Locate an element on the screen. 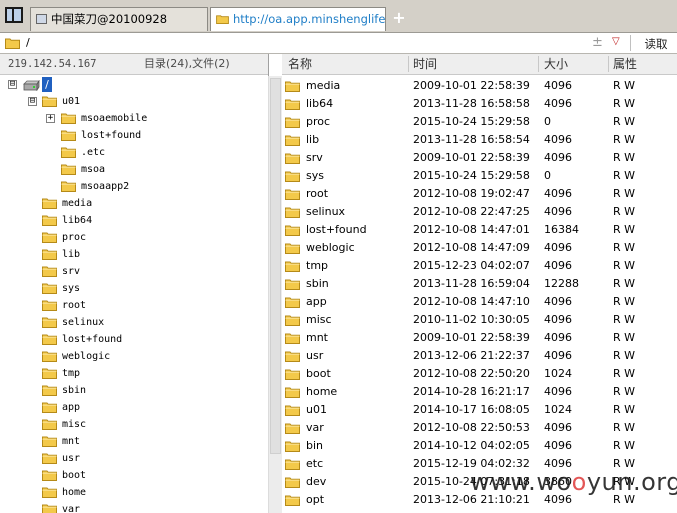 The width and height of the screenshot is (677, 513). col-attr-header: 属性 is located at coordinates (625, 64).